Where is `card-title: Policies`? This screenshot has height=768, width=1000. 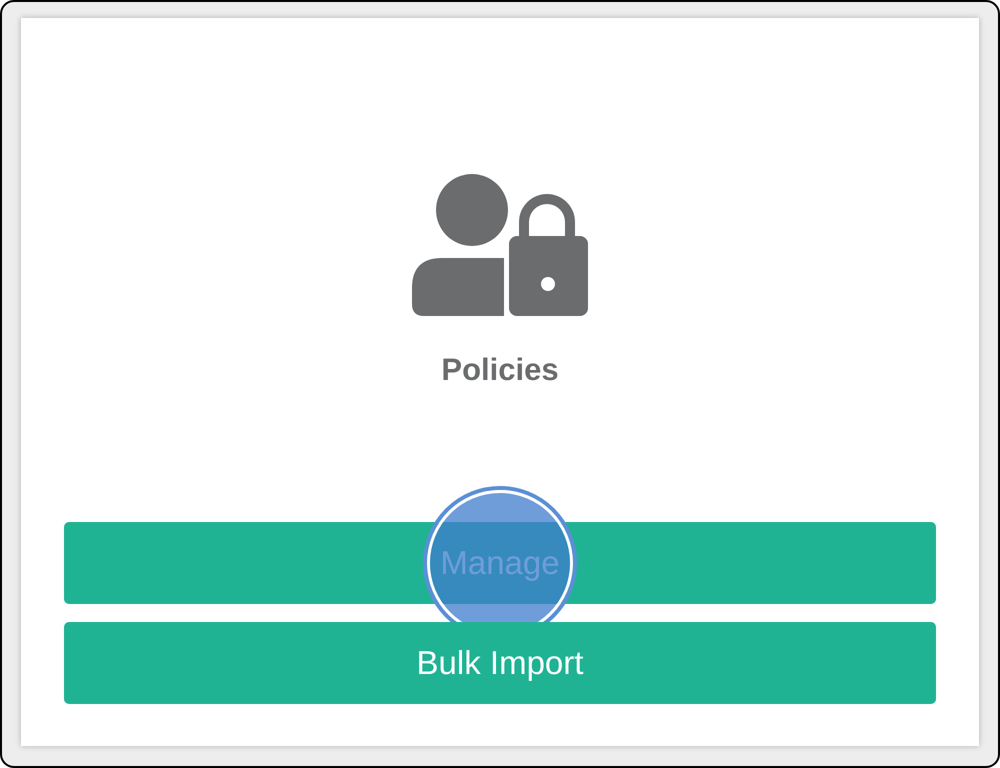
card-title: Policies is located at coordinates (500, 369).